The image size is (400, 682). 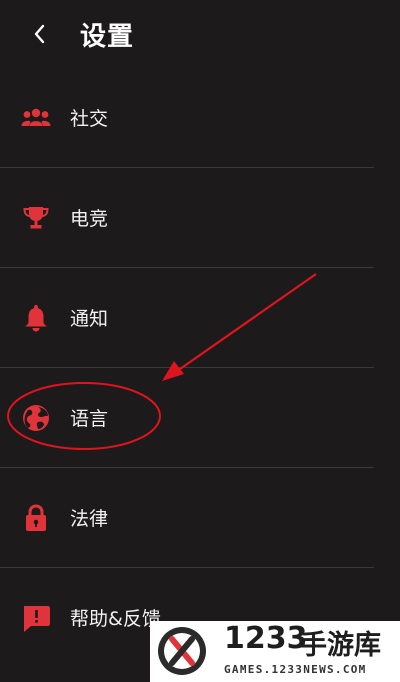 I want to click on menu-item-label: 帮助&反馈, so click(x=115, y=619).